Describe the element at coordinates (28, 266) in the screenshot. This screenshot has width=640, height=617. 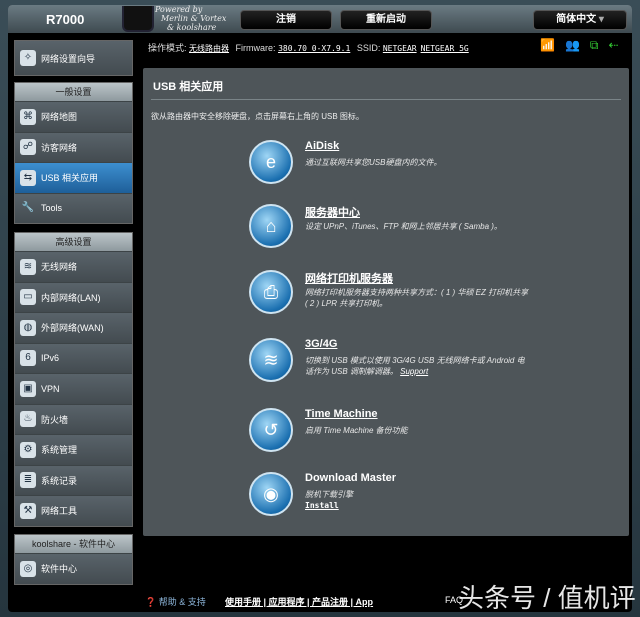
I see `wireless-icon: ≋` at that location.